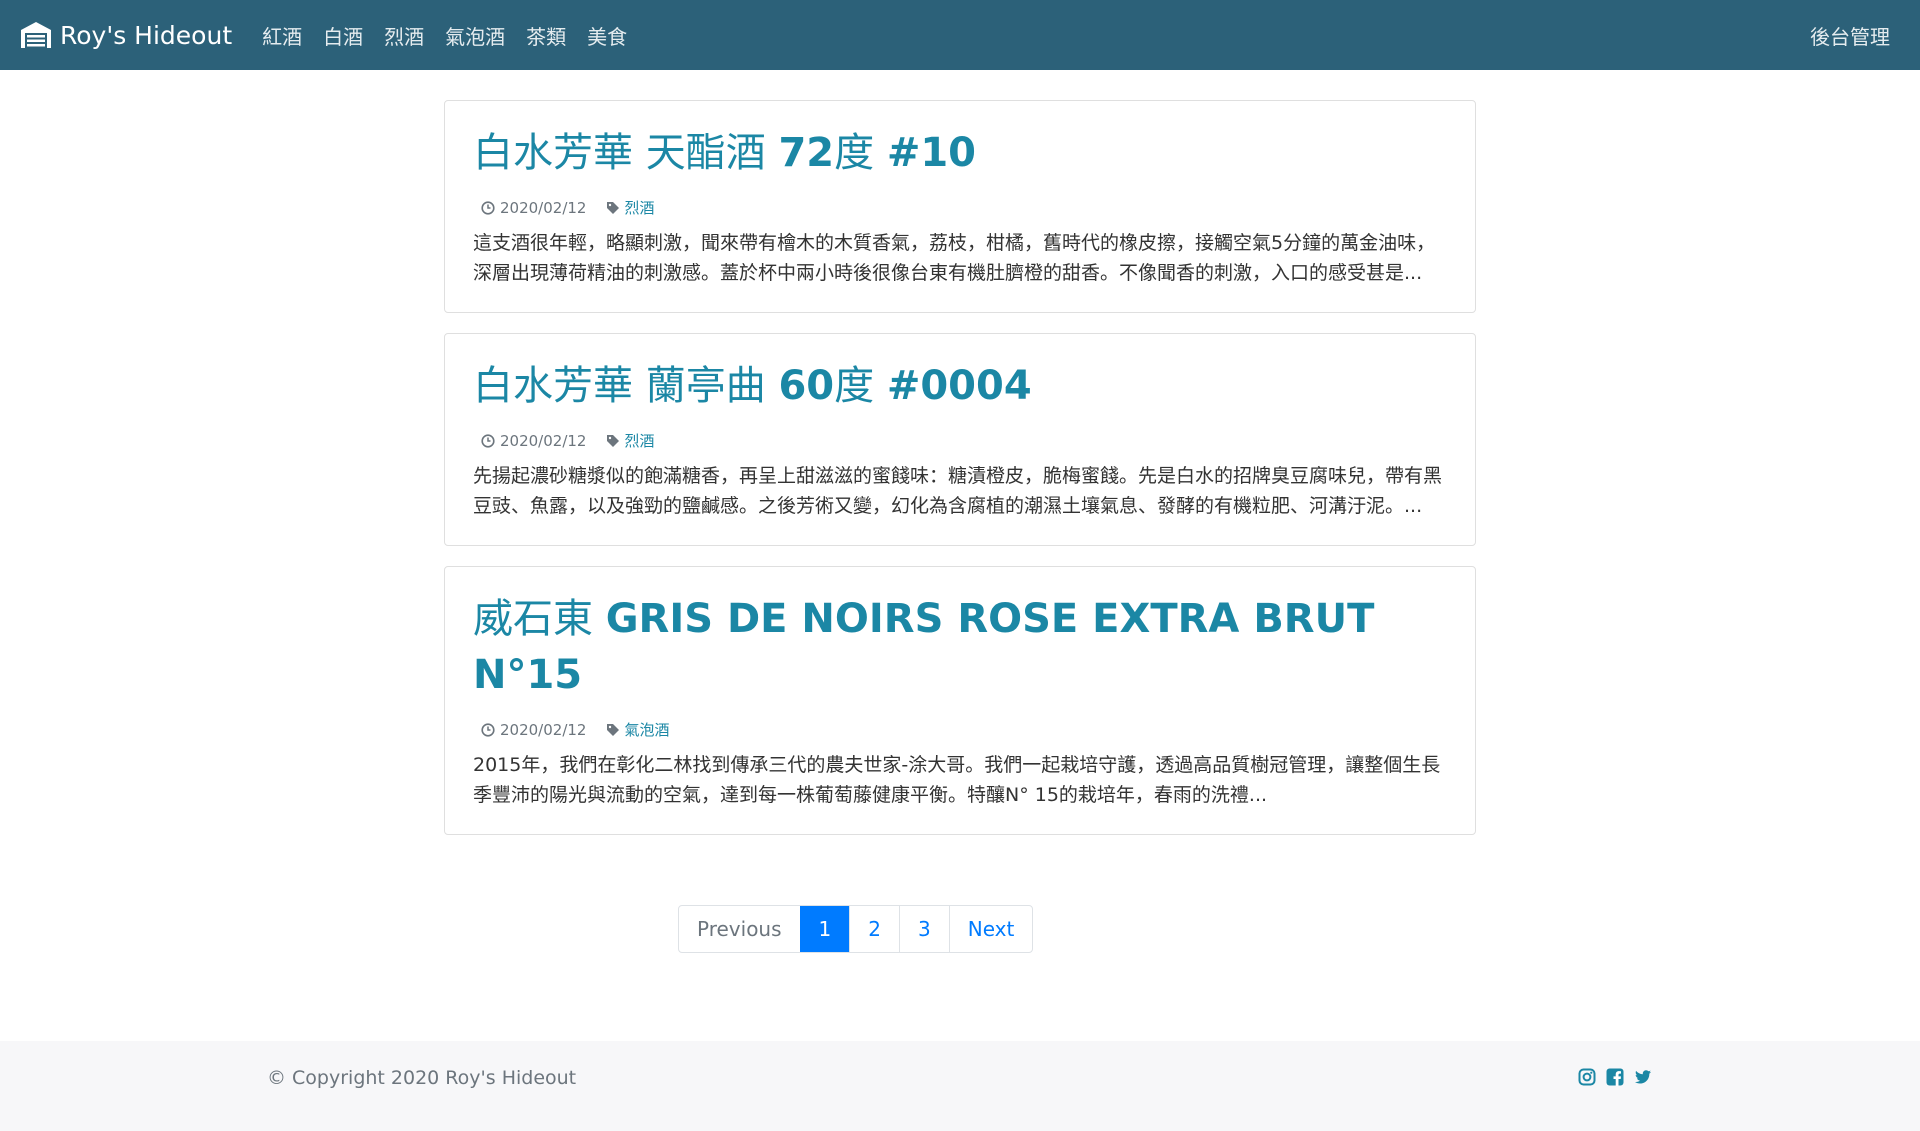 The width and height of the screenshot is (1920, 1131). What do you see at coordinates (960, 35) in the screenshot?
I see `top-navbar: Roy's Hideout 紅酒 白酒 烈酒 氣泡酒 茶類 美食 後台管理` at bounding box center [960, 35].